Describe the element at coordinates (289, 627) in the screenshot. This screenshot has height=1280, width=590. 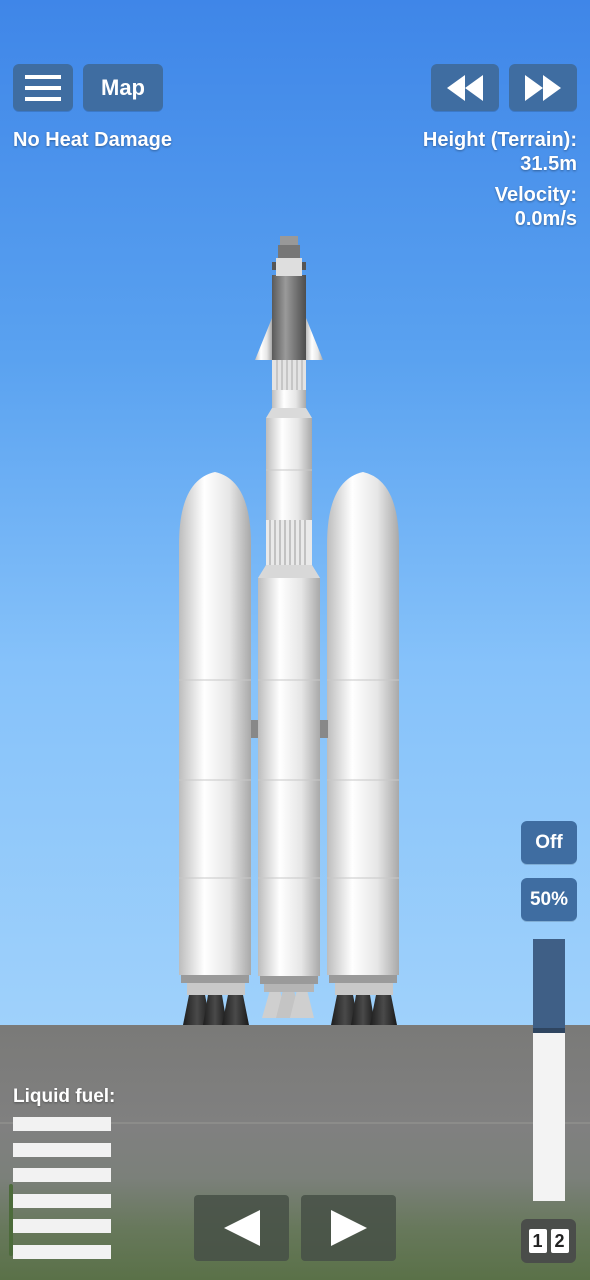
I see `core-stage` at that location.